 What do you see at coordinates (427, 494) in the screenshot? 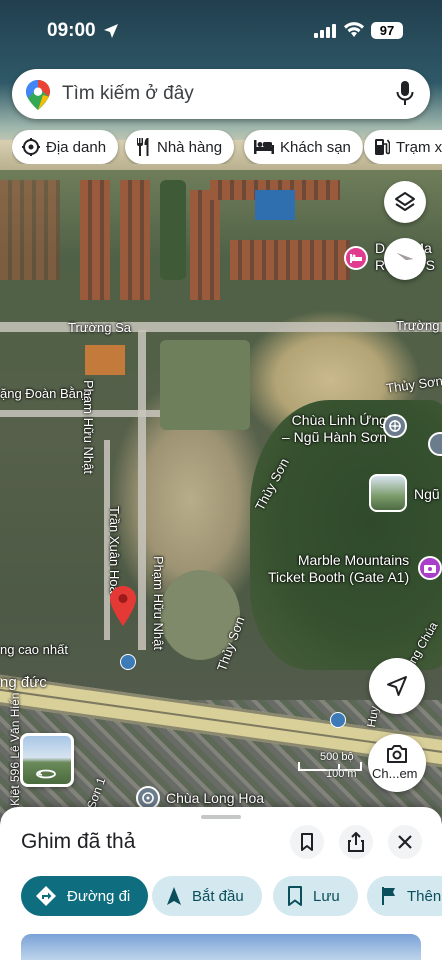
I see `ngu-label: Ngũ` at bounding box center [427, 494].